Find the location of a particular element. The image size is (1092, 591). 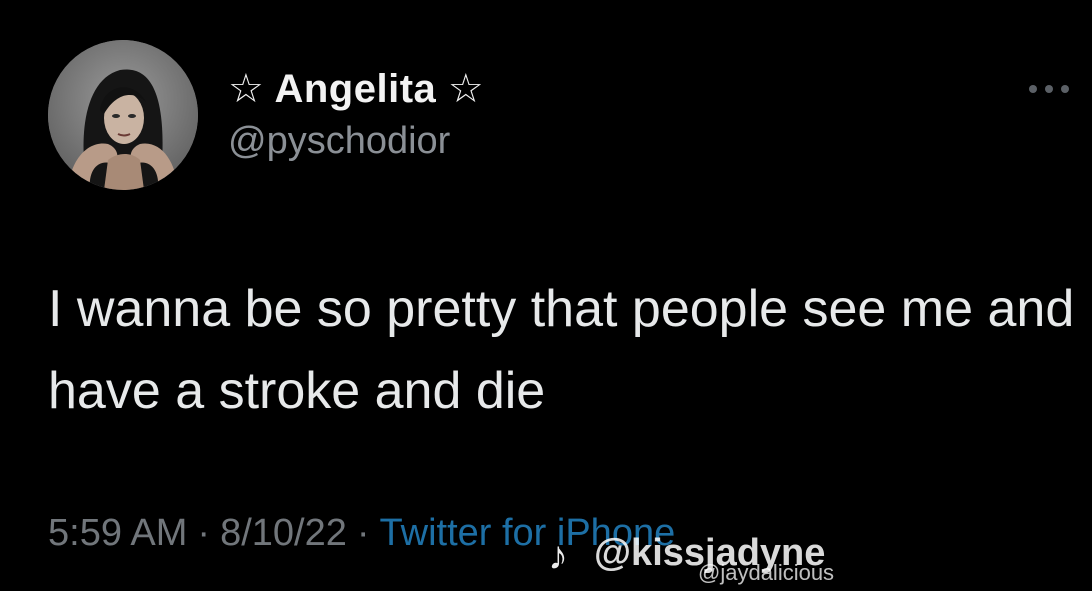

tweet-source-link: Twitter for iPhone is located at coordinates (528, 533).